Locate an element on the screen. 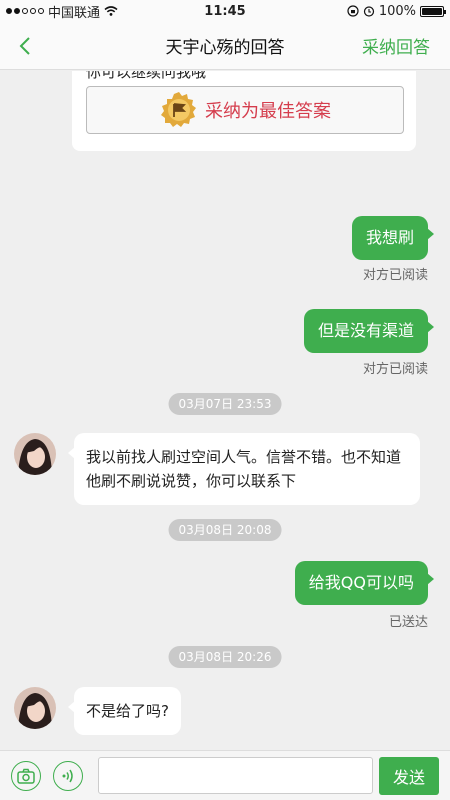  message-bubble-outgoing: 我想刷 is located at coordinates (393, 238).